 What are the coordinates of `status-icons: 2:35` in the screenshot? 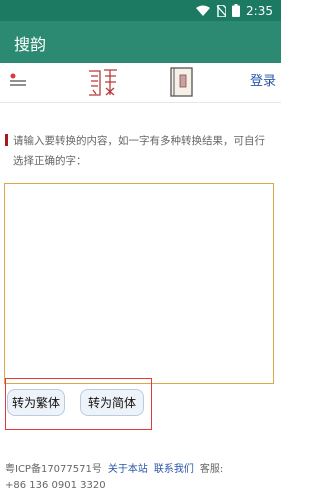 It's located at (234, 10).